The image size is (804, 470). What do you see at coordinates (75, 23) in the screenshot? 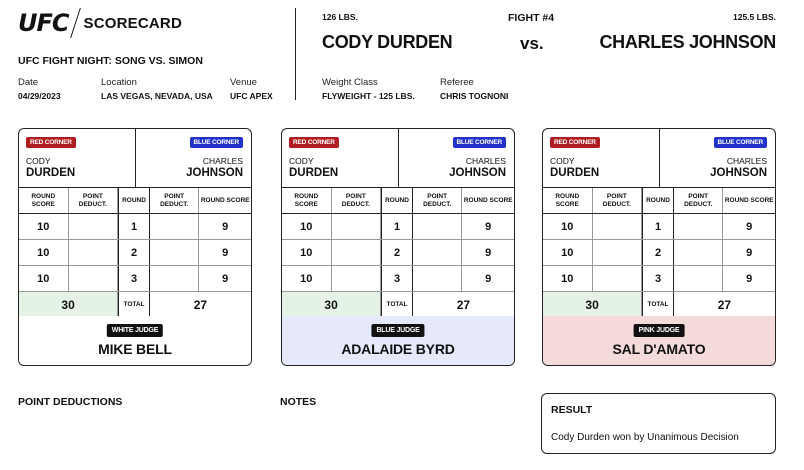
I see `logo-separator` at bounding box center [75, 23].